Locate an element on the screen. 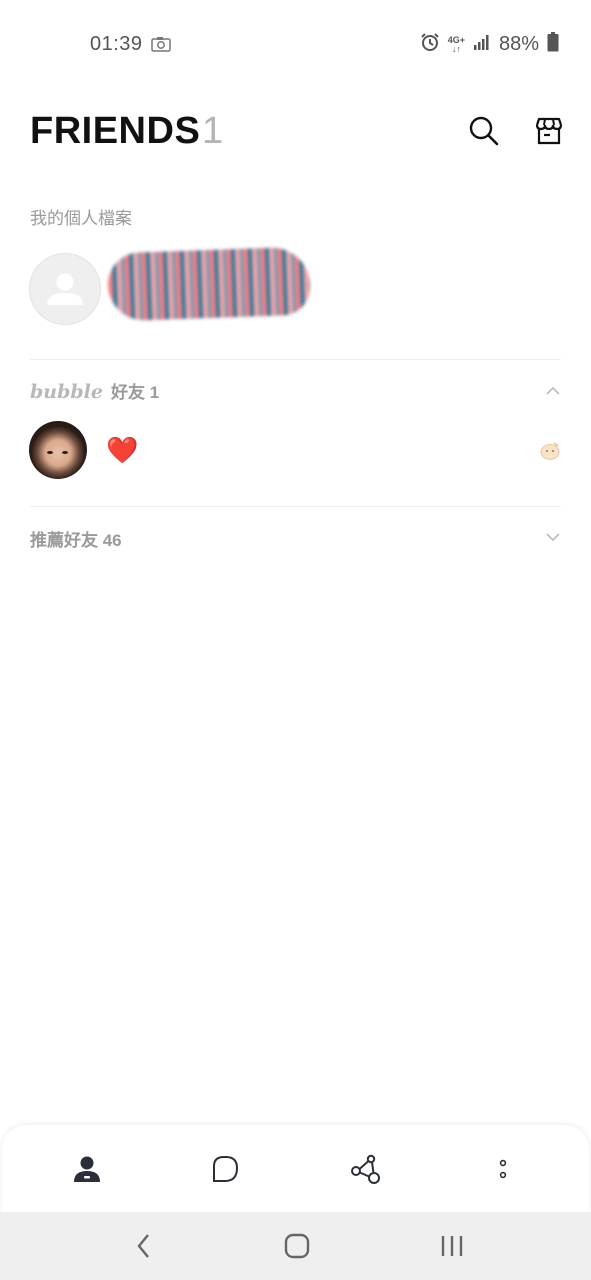 The height and width of the screenshot is (1280, 591). recommended-group-label: 推薦好友 46 is located at coordinates (76, 540).